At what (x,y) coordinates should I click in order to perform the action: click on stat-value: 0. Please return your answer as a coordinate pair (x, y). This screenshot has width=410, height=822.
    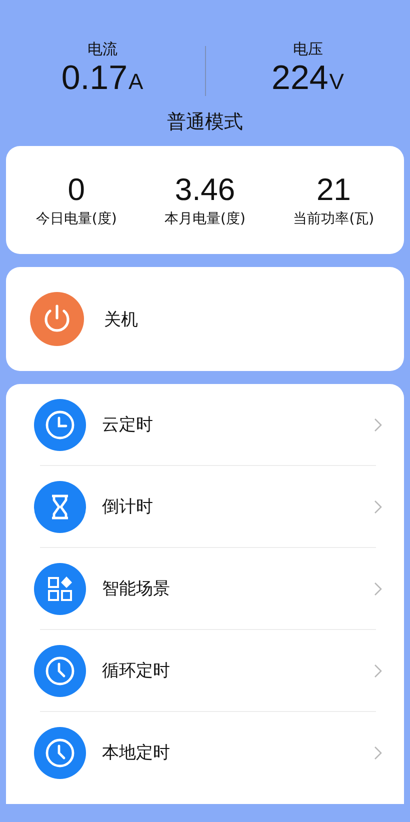
    Looking at the image, I should click on (76, 190).